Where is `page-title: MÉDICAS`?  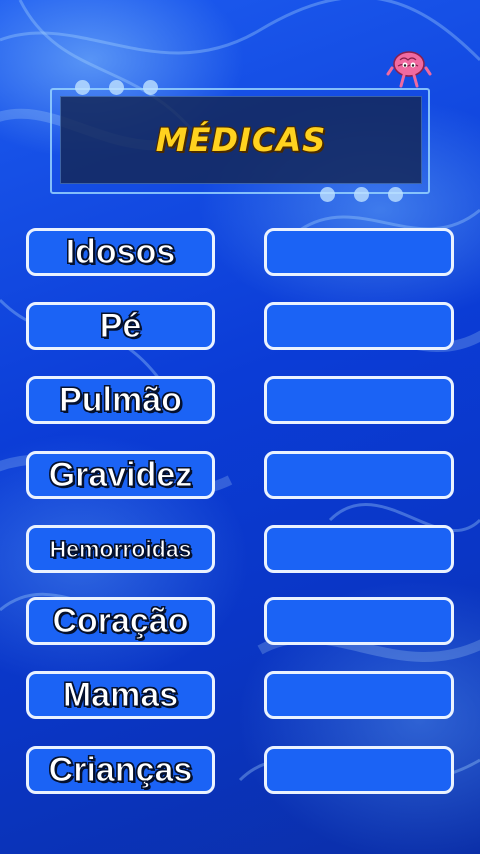 page-title: MÉDICAS is located at coordinates (241, 140).